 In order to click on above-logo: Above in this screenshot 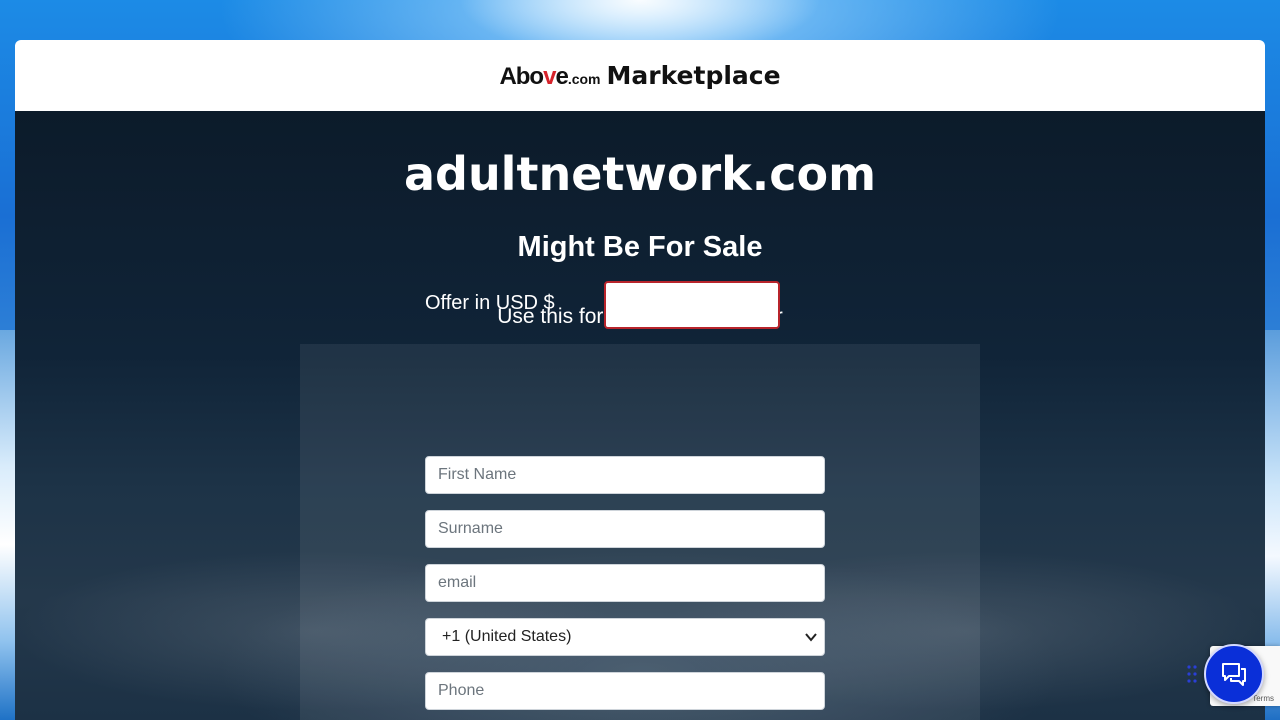, I will do `click(533, 76)`.